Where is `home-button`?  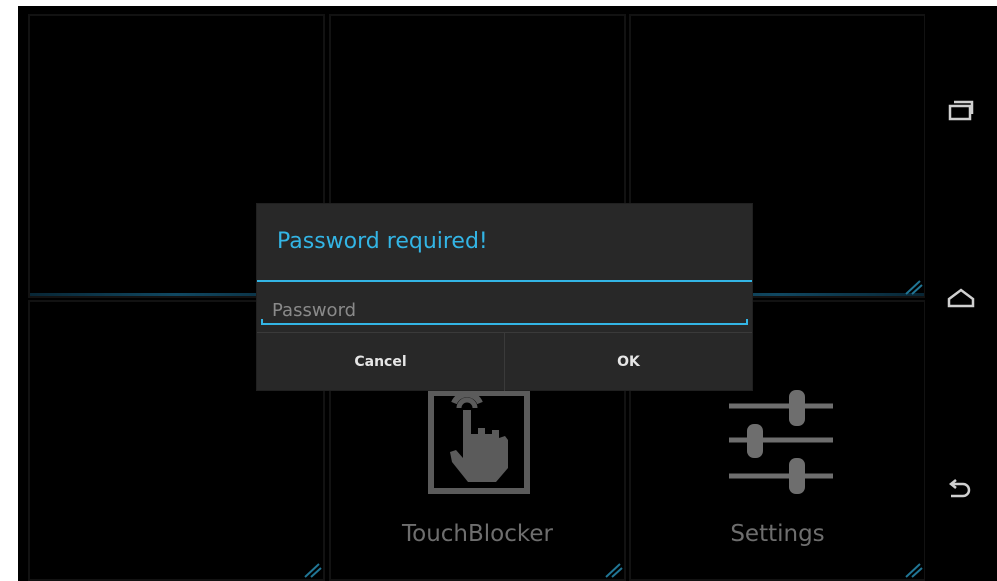 home-button is located at coordinates (961, 298).